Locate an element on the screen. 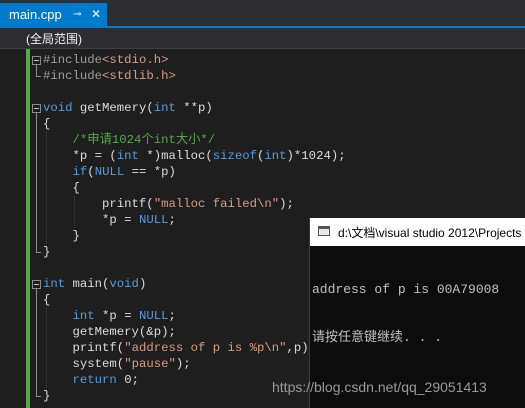  tab-main-cpp: main.cpp ⊸ ✕ is located at coordinates (53, 14).